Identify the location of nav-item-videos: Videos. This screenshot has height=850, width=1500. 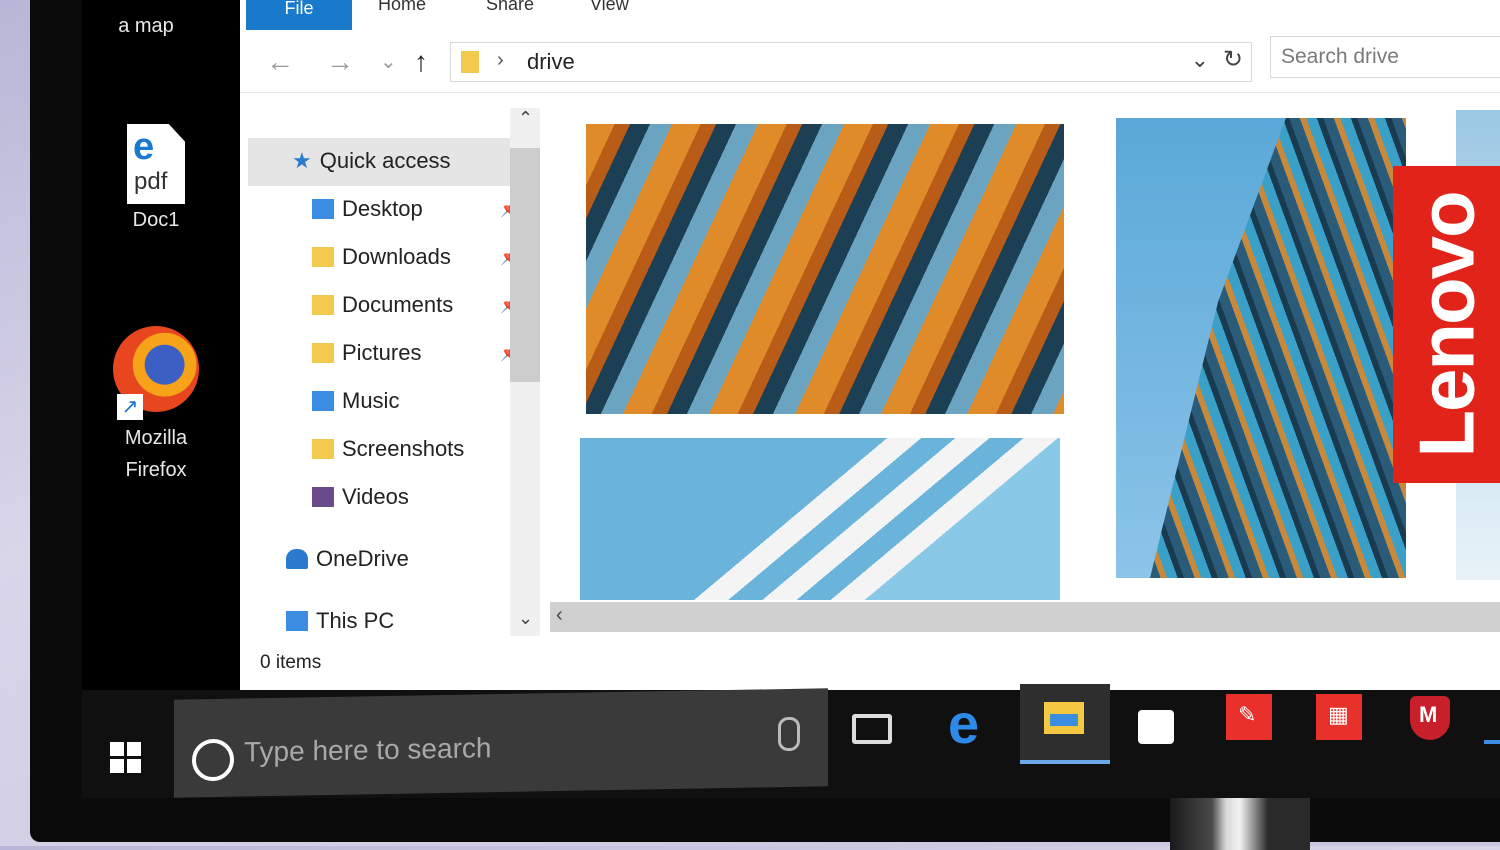
(360, 497).